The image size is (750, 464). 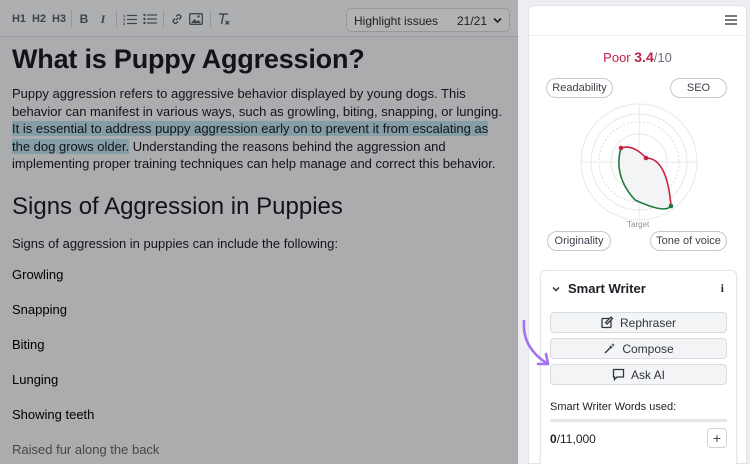 I want to click on heading-1-icon: H1, so click(x=19, y=19).